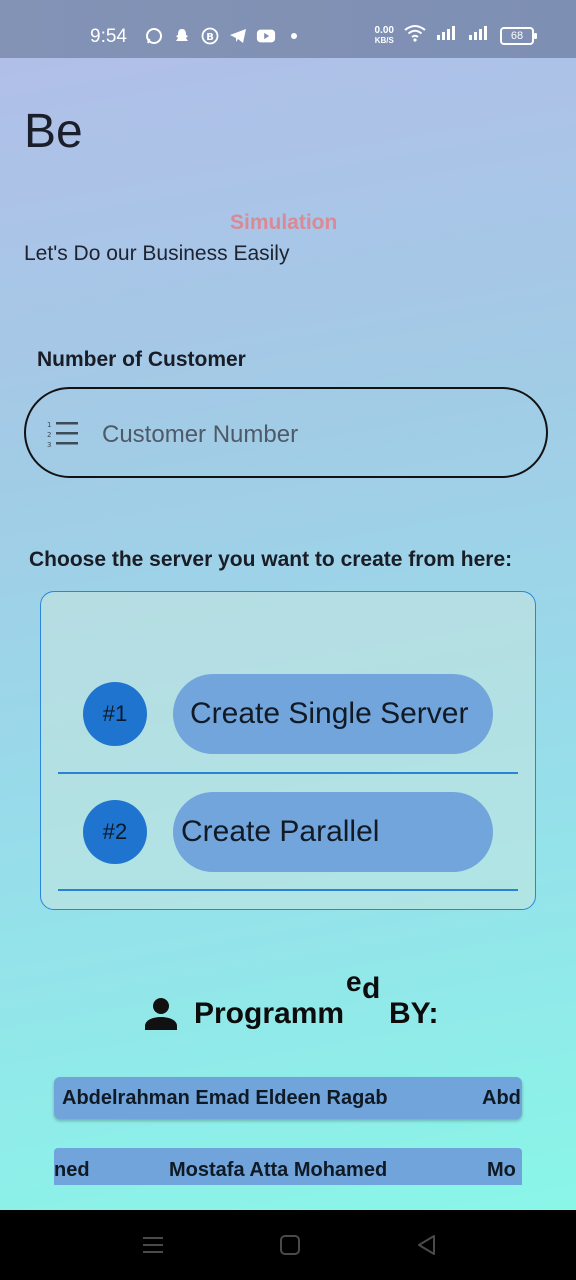  What do you see at coordinates (115, 832) in the screenshot?
I see `server-number-badge: #2` at bounding box center [115, 832].